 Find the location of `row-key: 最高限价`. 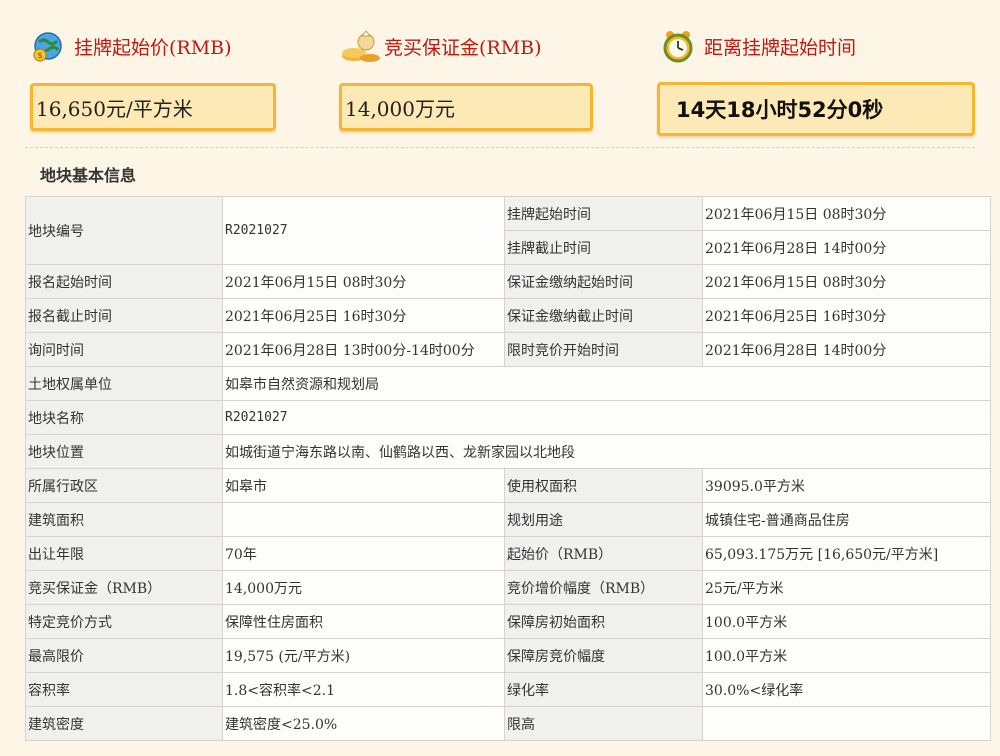

row-key: 最高限价 is located at coordinates (124, 655).